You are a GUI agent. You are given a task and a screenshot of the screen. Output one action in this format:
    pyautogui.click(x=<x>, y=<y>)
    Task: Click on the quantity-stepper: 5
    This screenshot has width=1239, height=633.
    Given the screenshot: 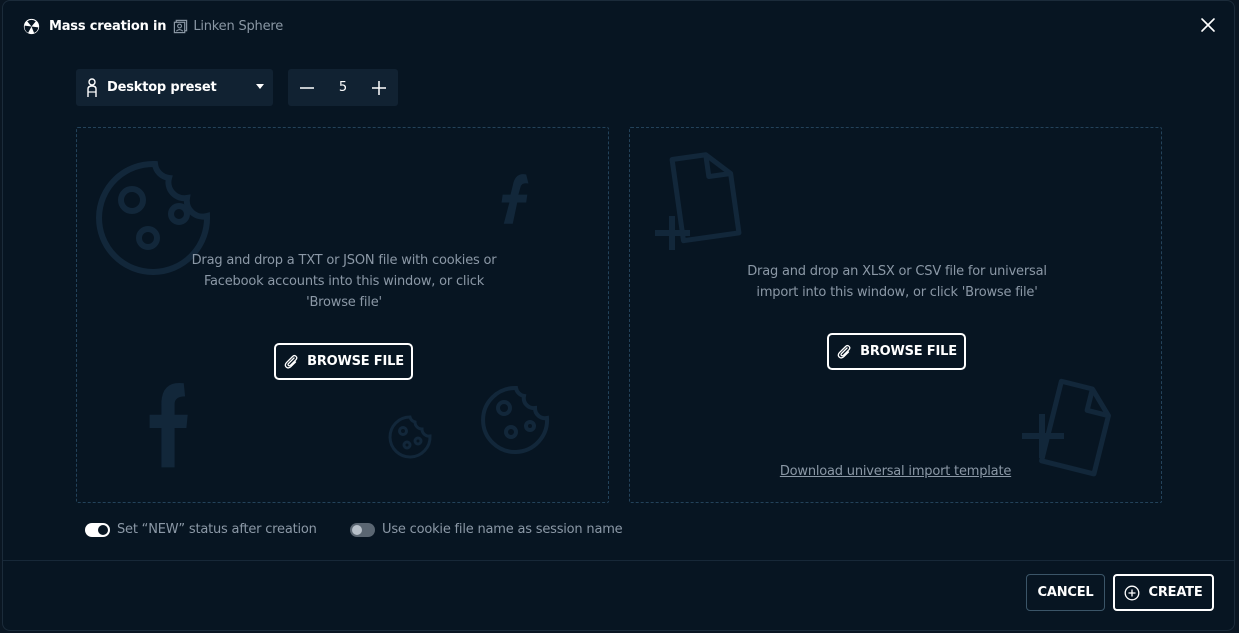 What is the action you would take?
    pyautogui.click(x=343, y=87)
    